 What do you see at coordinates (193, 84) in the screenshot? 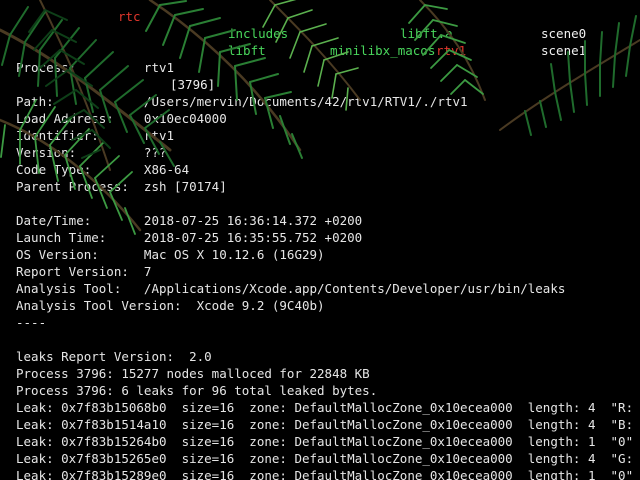
I see `report-pid: [3796]` at bounding box center [193, 84].